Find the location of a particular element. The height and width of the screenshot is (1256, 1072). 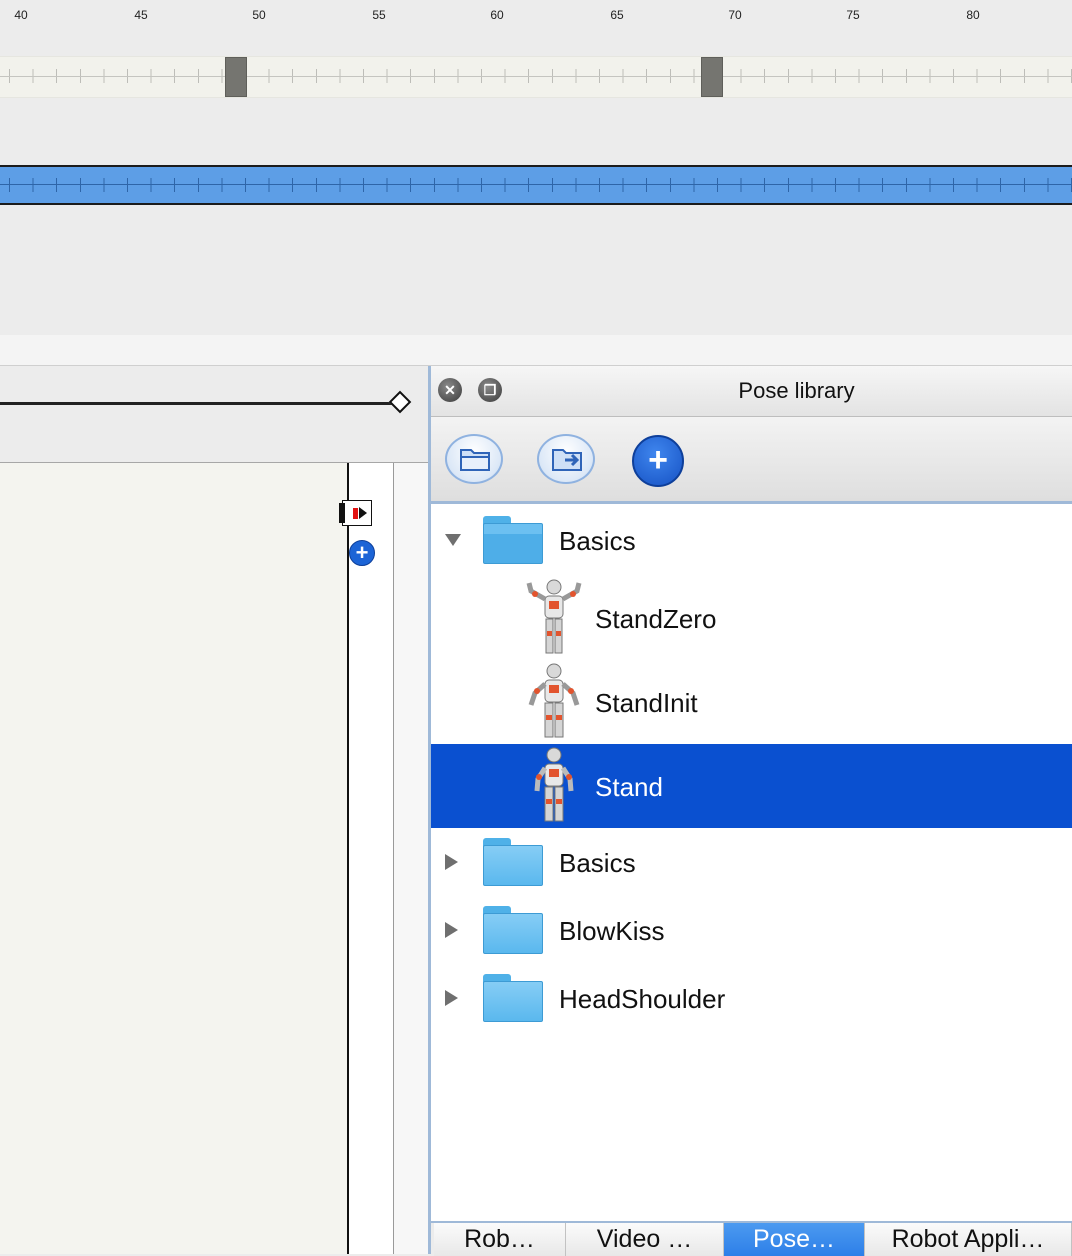

frame-label: 65 is located at coordinates (617, 15).